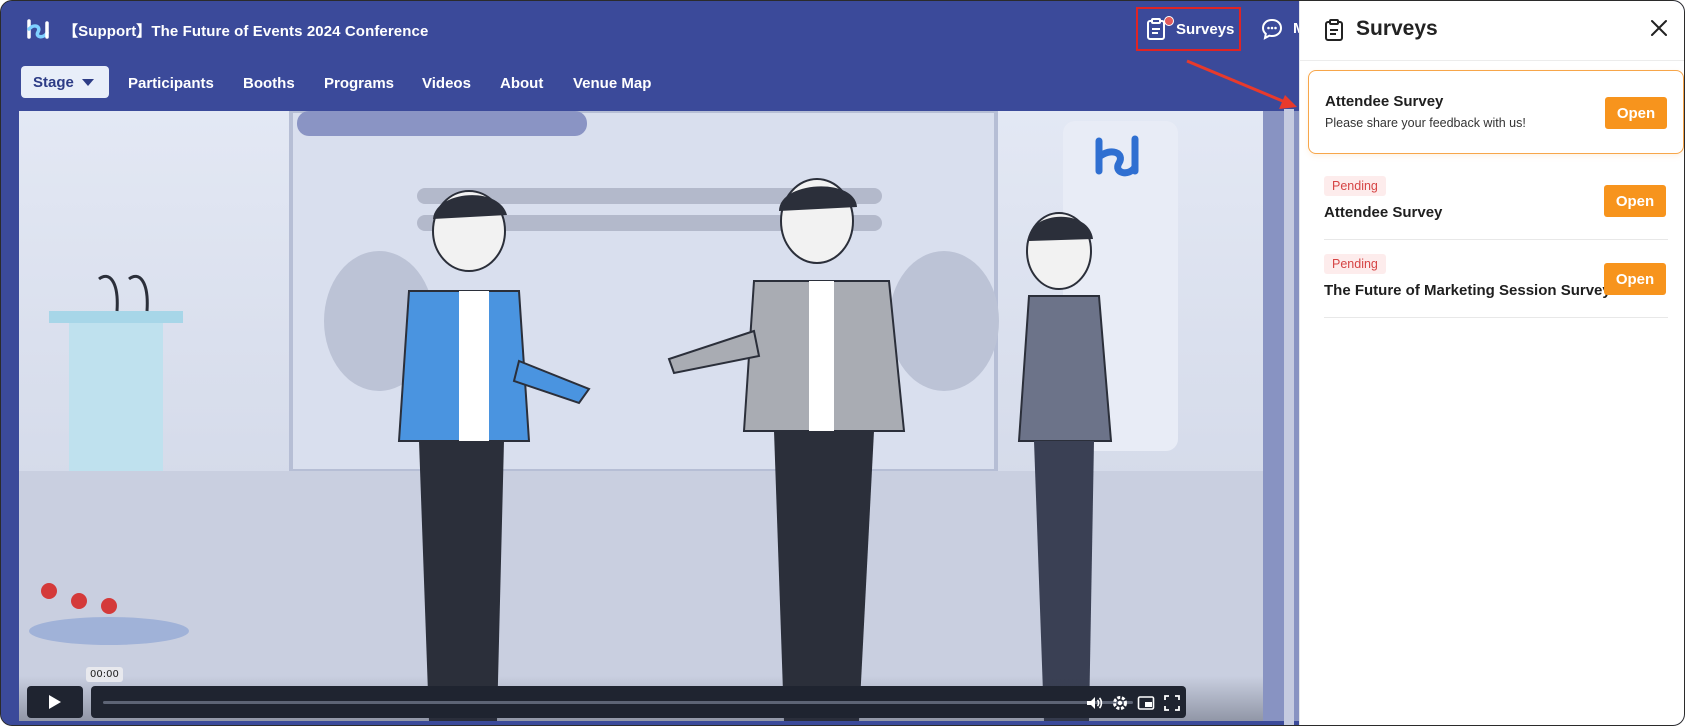 The width and height of the screenshot is (1685, 726). Describe the element at coordinates (1172, 703) in the screenshot. I see `fullscreen-icon` at that location.